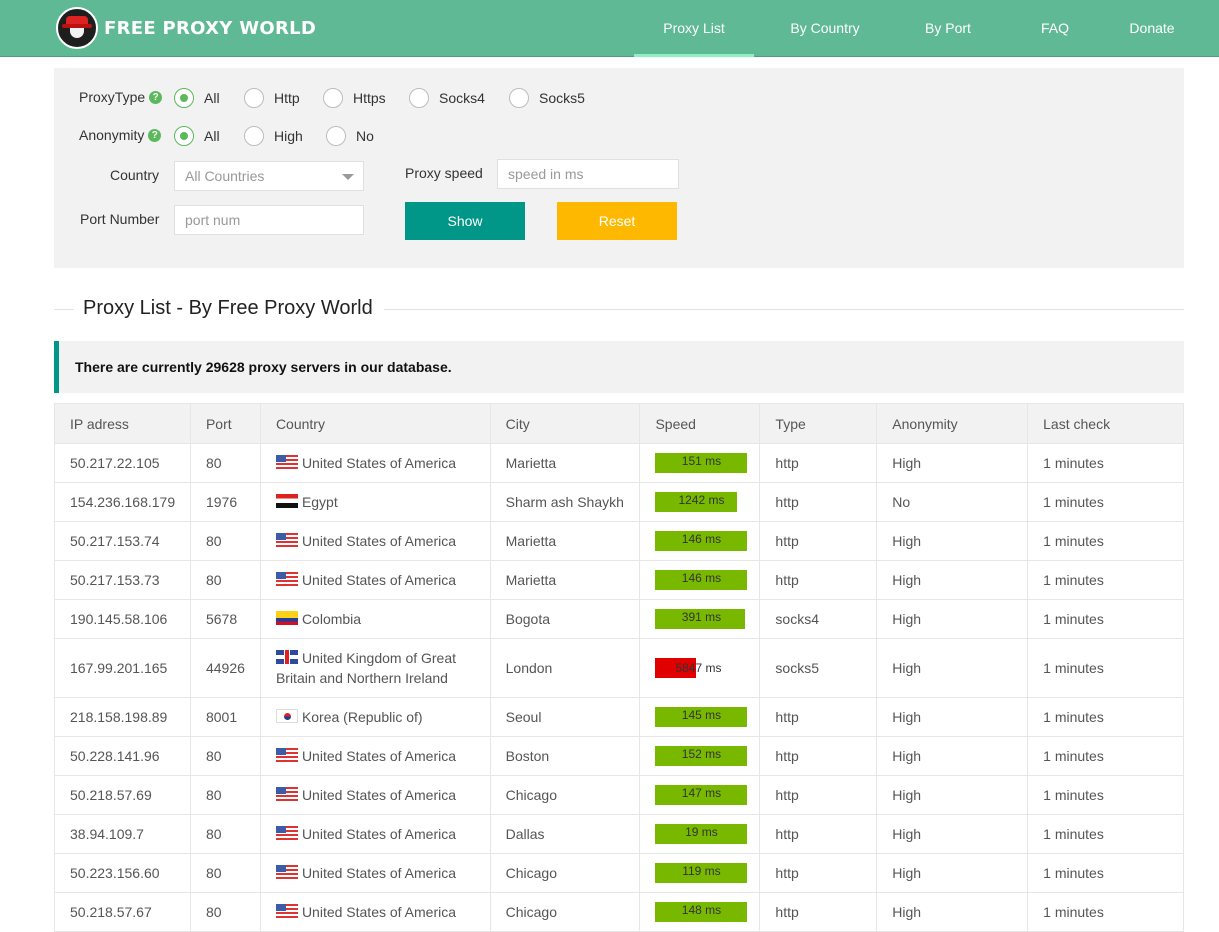  What do you see at coordinates (350, 136) in the screenshot?
I see `radio-anon-no: No` at bounding box center [350, 136].